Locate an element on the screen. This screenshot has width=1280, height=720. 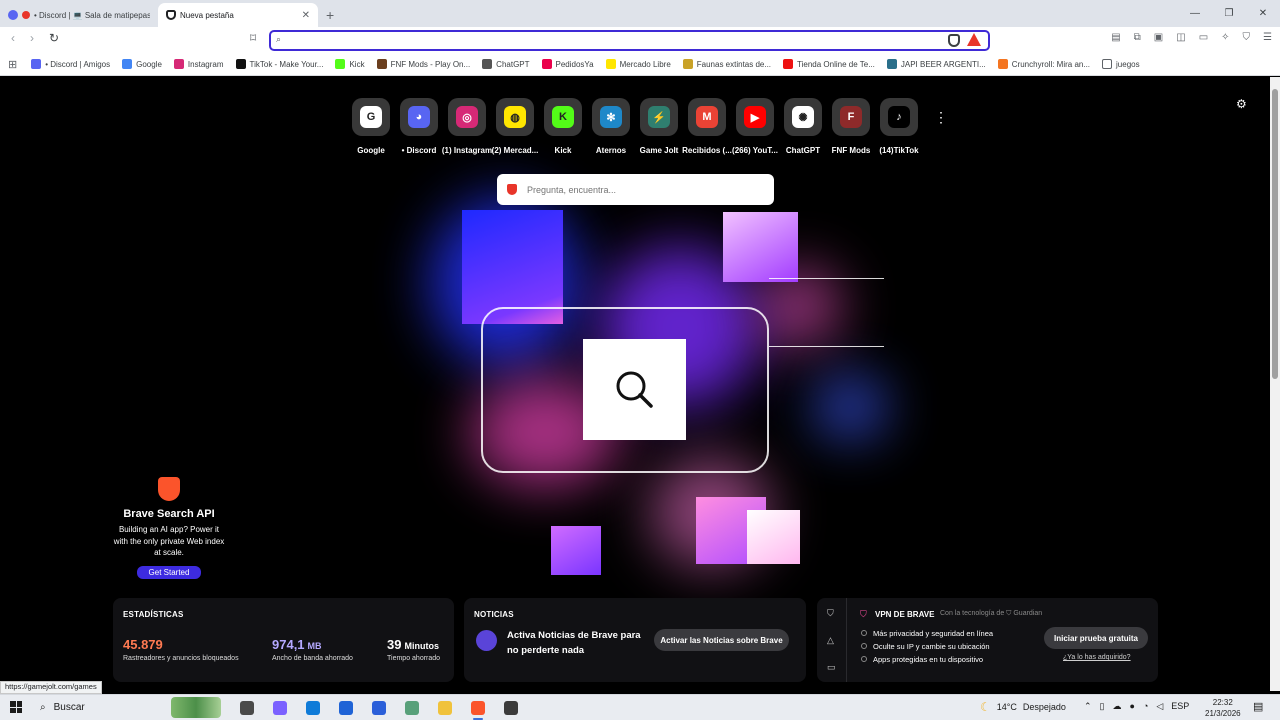
top-site-icon: ✺ is located at coordinates (803, 117).